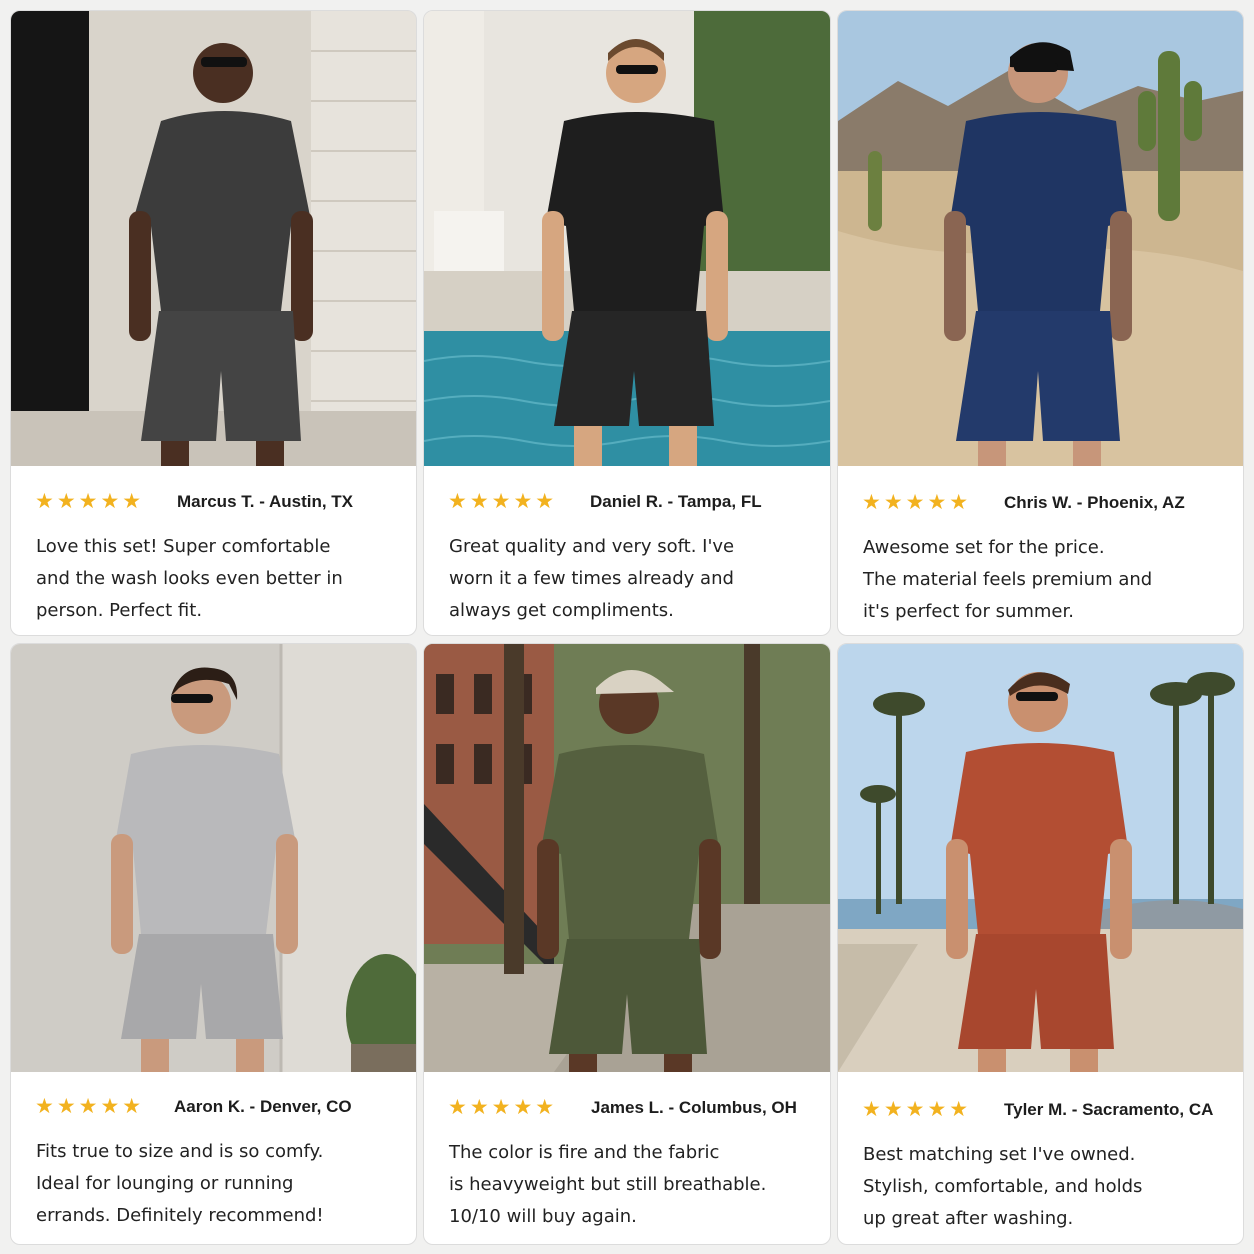  What do you see at coordinates (968, 1218) in the screenshot?
I see `review-line: up great after washing.` at bounding box center [968, 1218].